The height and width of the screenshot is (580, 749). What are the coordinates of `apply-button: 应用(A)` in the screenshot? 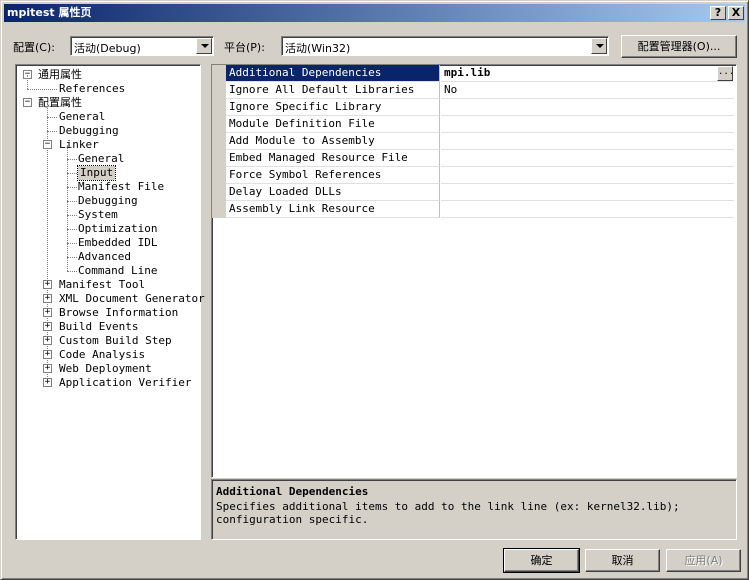 It's located at (703, 560).